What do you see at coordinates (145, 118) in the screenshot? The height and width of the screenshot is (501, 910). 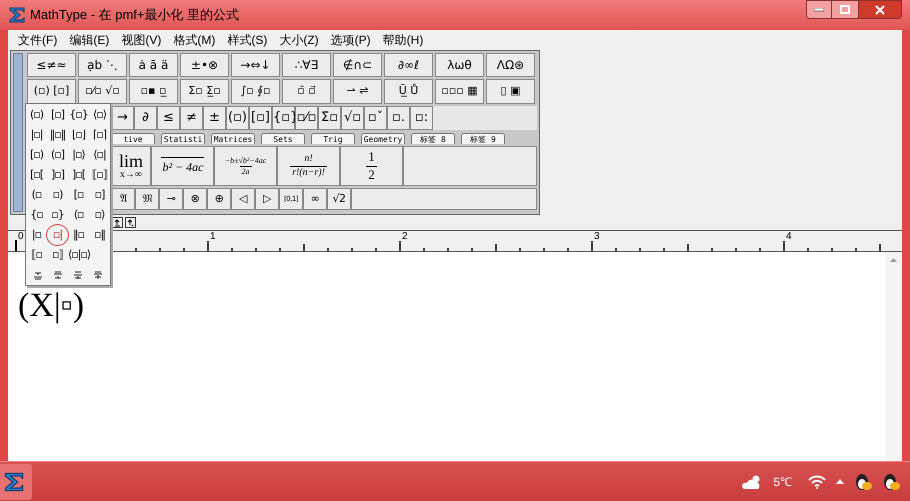 I see `symbol-button: ∂` at bounding box center [145, 118].